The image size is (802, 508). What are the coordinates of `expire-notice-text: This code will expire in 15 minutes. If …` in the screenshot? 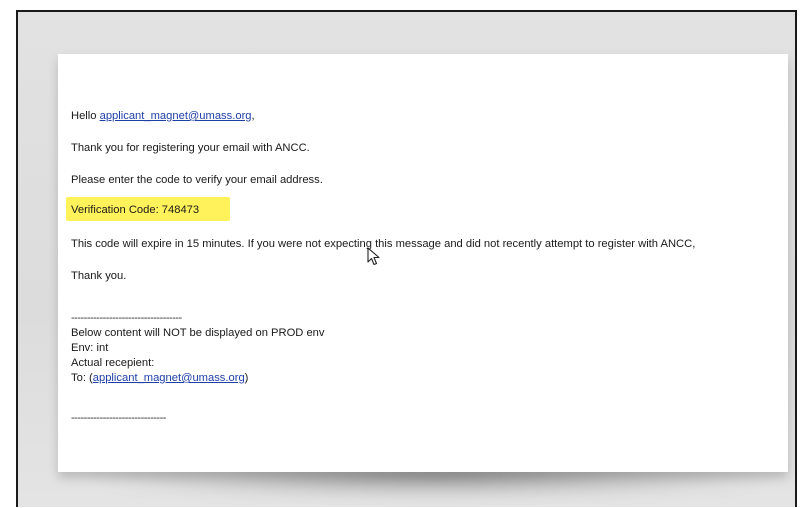 It's located at (383, 244).